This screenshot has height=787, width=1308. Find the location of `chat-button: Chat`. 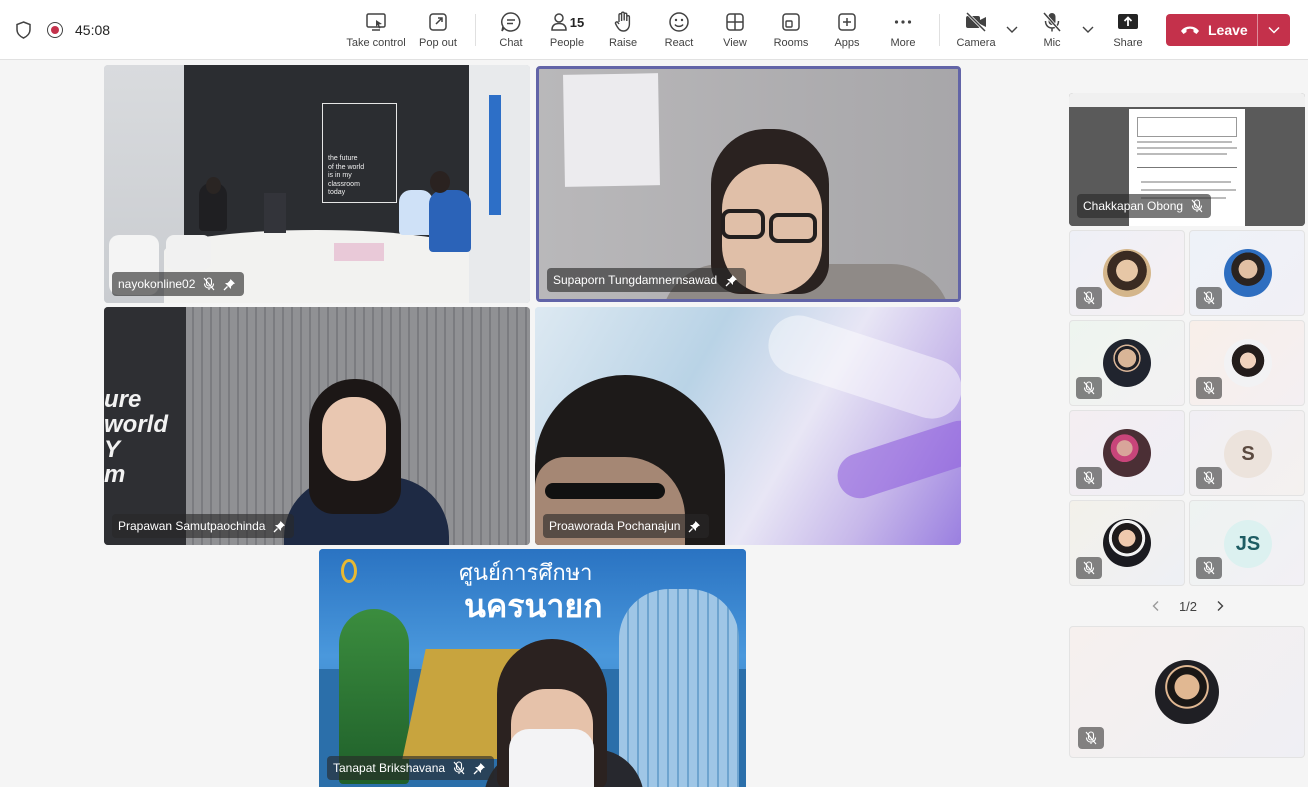

chat-button: Chat is located at coordinates (511, 31).